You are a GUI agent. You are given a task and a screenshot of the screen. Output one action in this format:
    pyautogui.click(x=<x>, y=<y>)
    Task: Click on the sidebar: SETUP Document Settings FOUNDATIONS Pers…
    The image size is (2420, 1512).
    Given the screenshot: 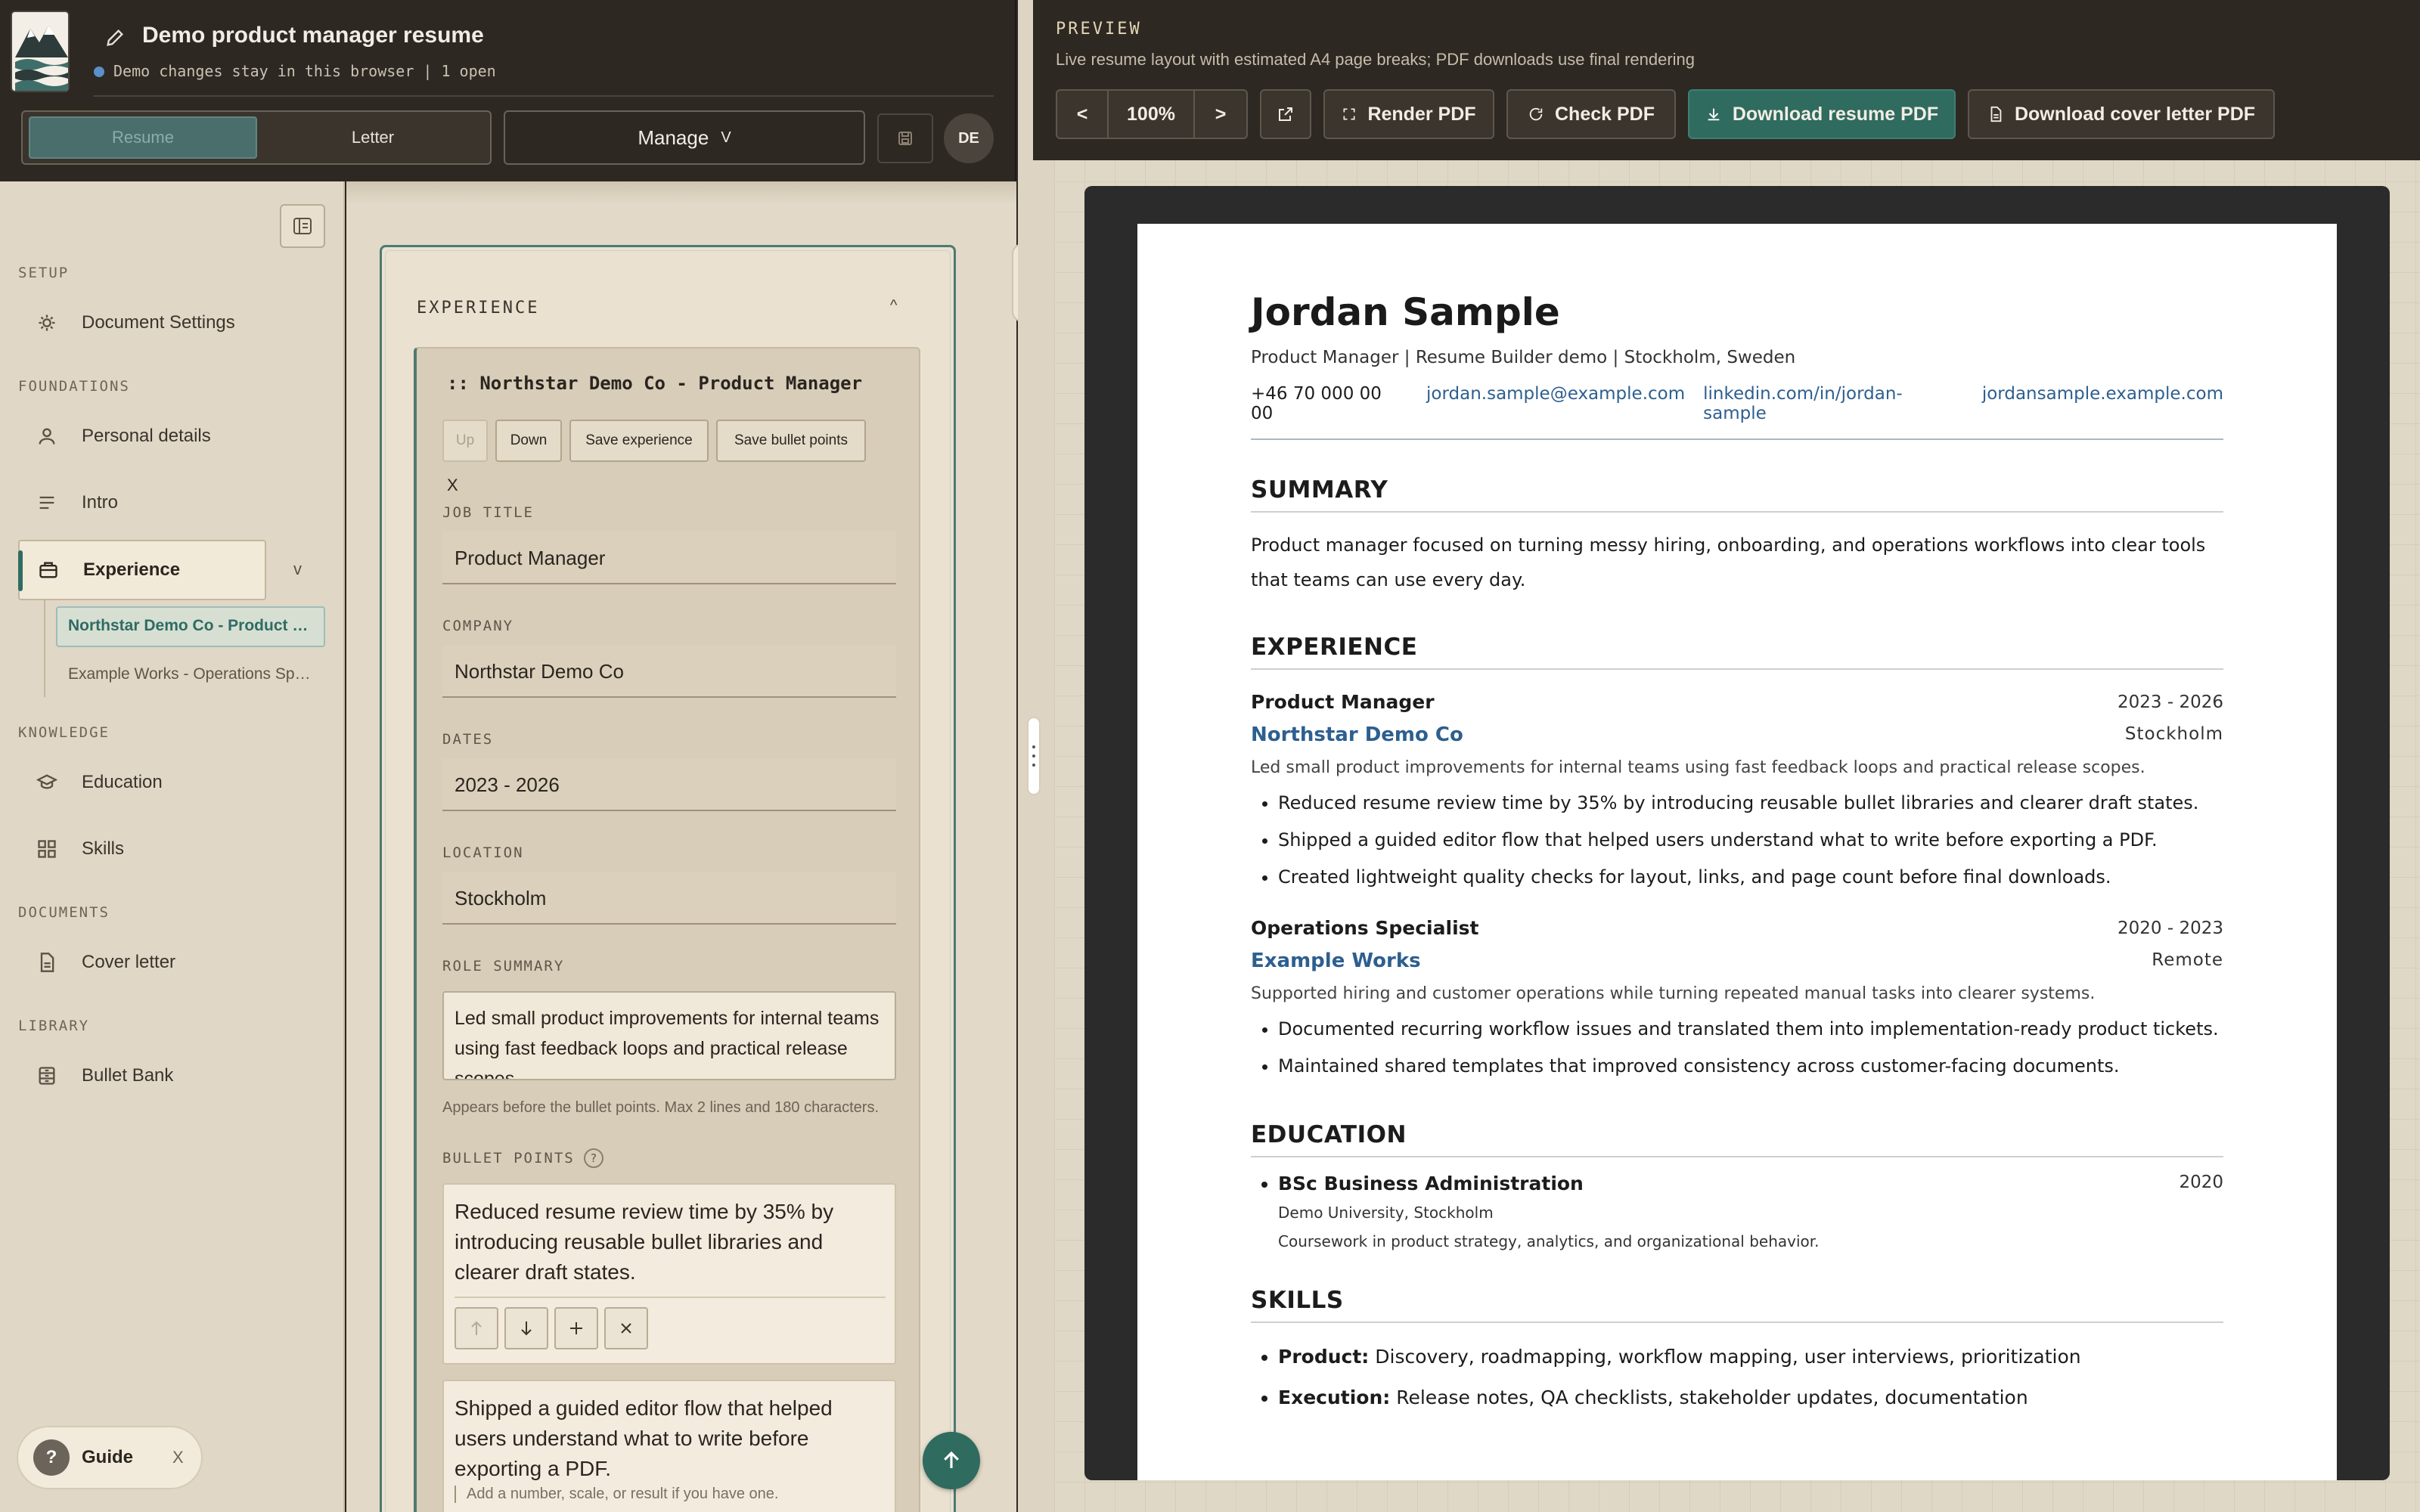 What is the action you would take?
    pyautogui.click(x=172, y=847)
    